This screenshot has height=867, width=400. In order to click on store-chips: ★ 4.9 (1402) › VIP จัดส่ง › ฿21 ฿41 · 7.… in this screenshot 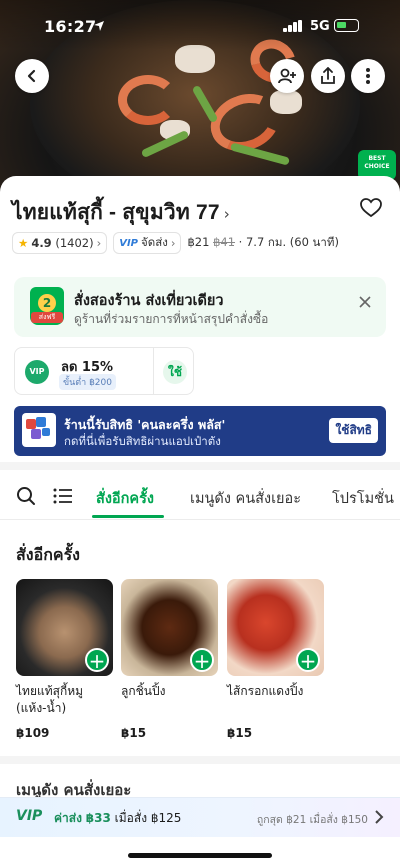, I will do `click(175, 243)`.